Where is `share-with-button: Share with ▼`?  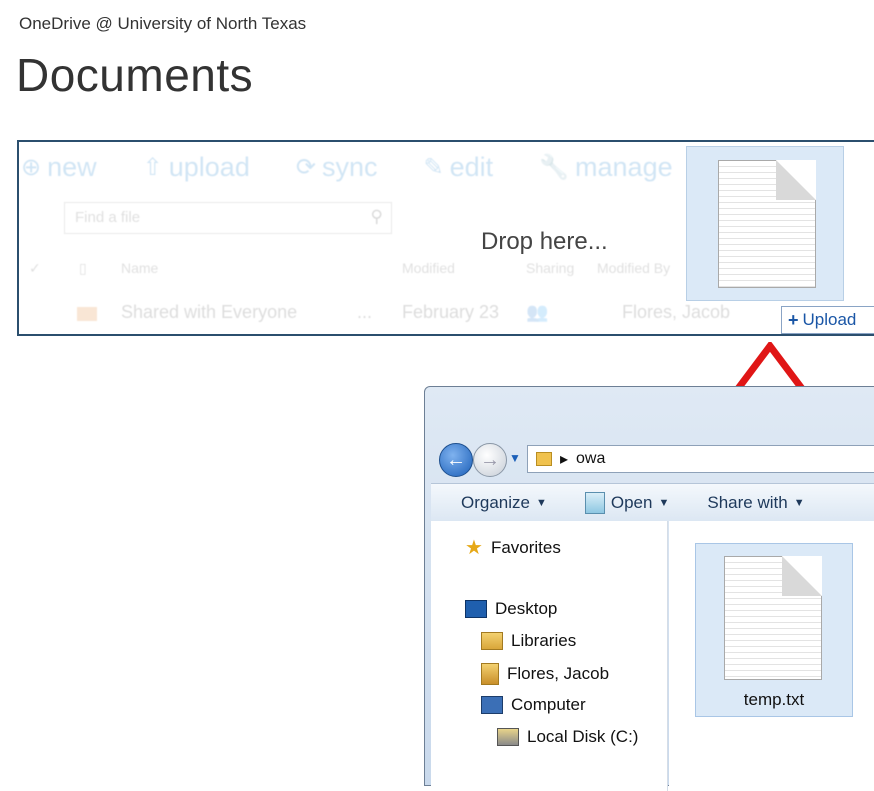
share-with-button: Share with ▼ is located at coordinates (755, 503).